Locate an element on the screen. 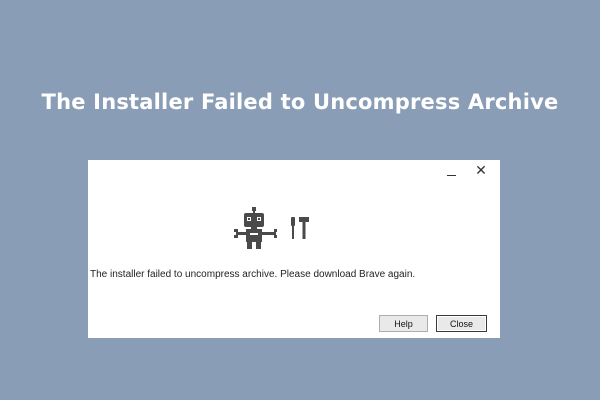  robot-repair-illustration is located at coordinates (271, 228).